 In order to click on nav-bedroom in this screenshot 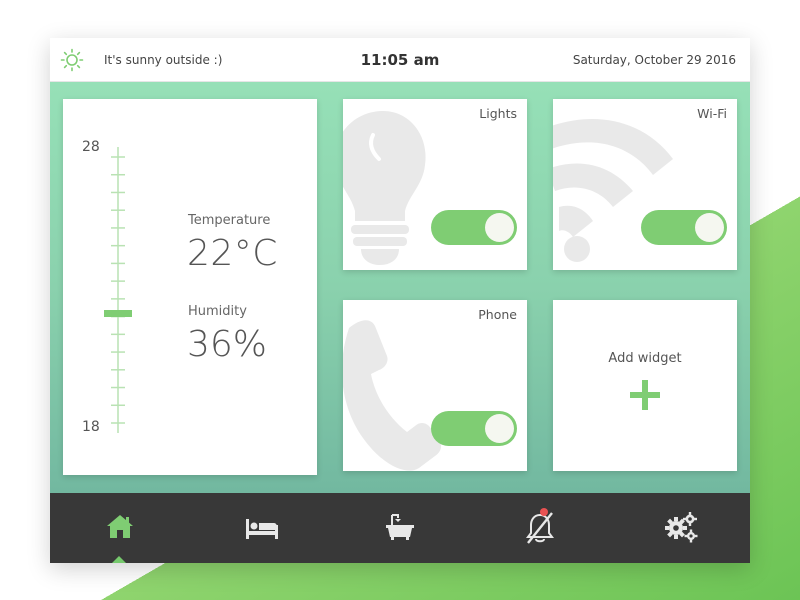, I will do `click(260, 528)`.